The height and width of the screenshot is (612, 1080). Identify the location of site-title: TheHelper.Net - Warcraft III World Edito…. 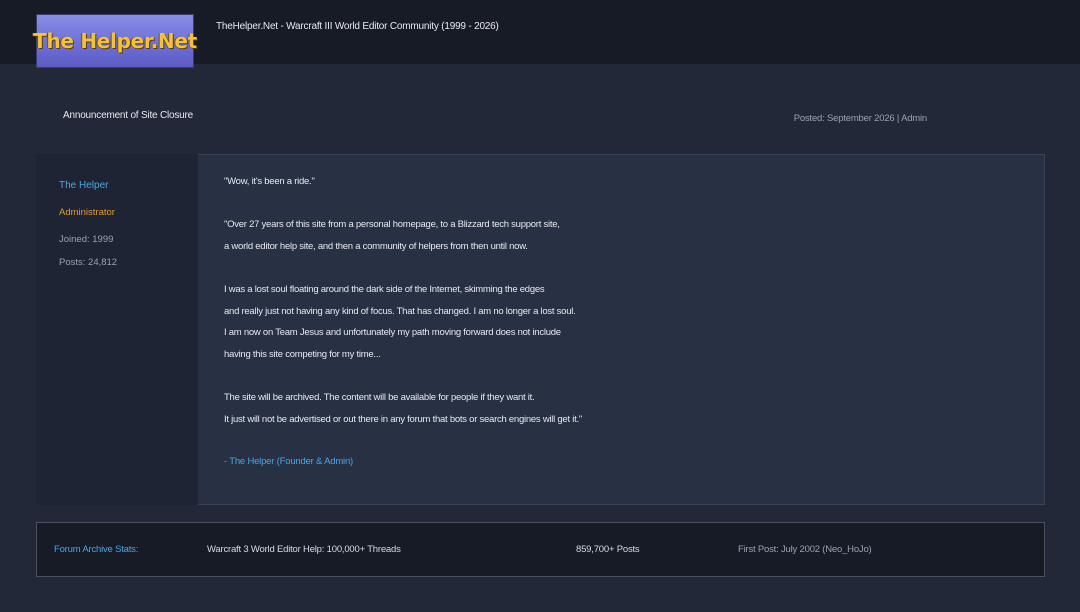
(357, 26).